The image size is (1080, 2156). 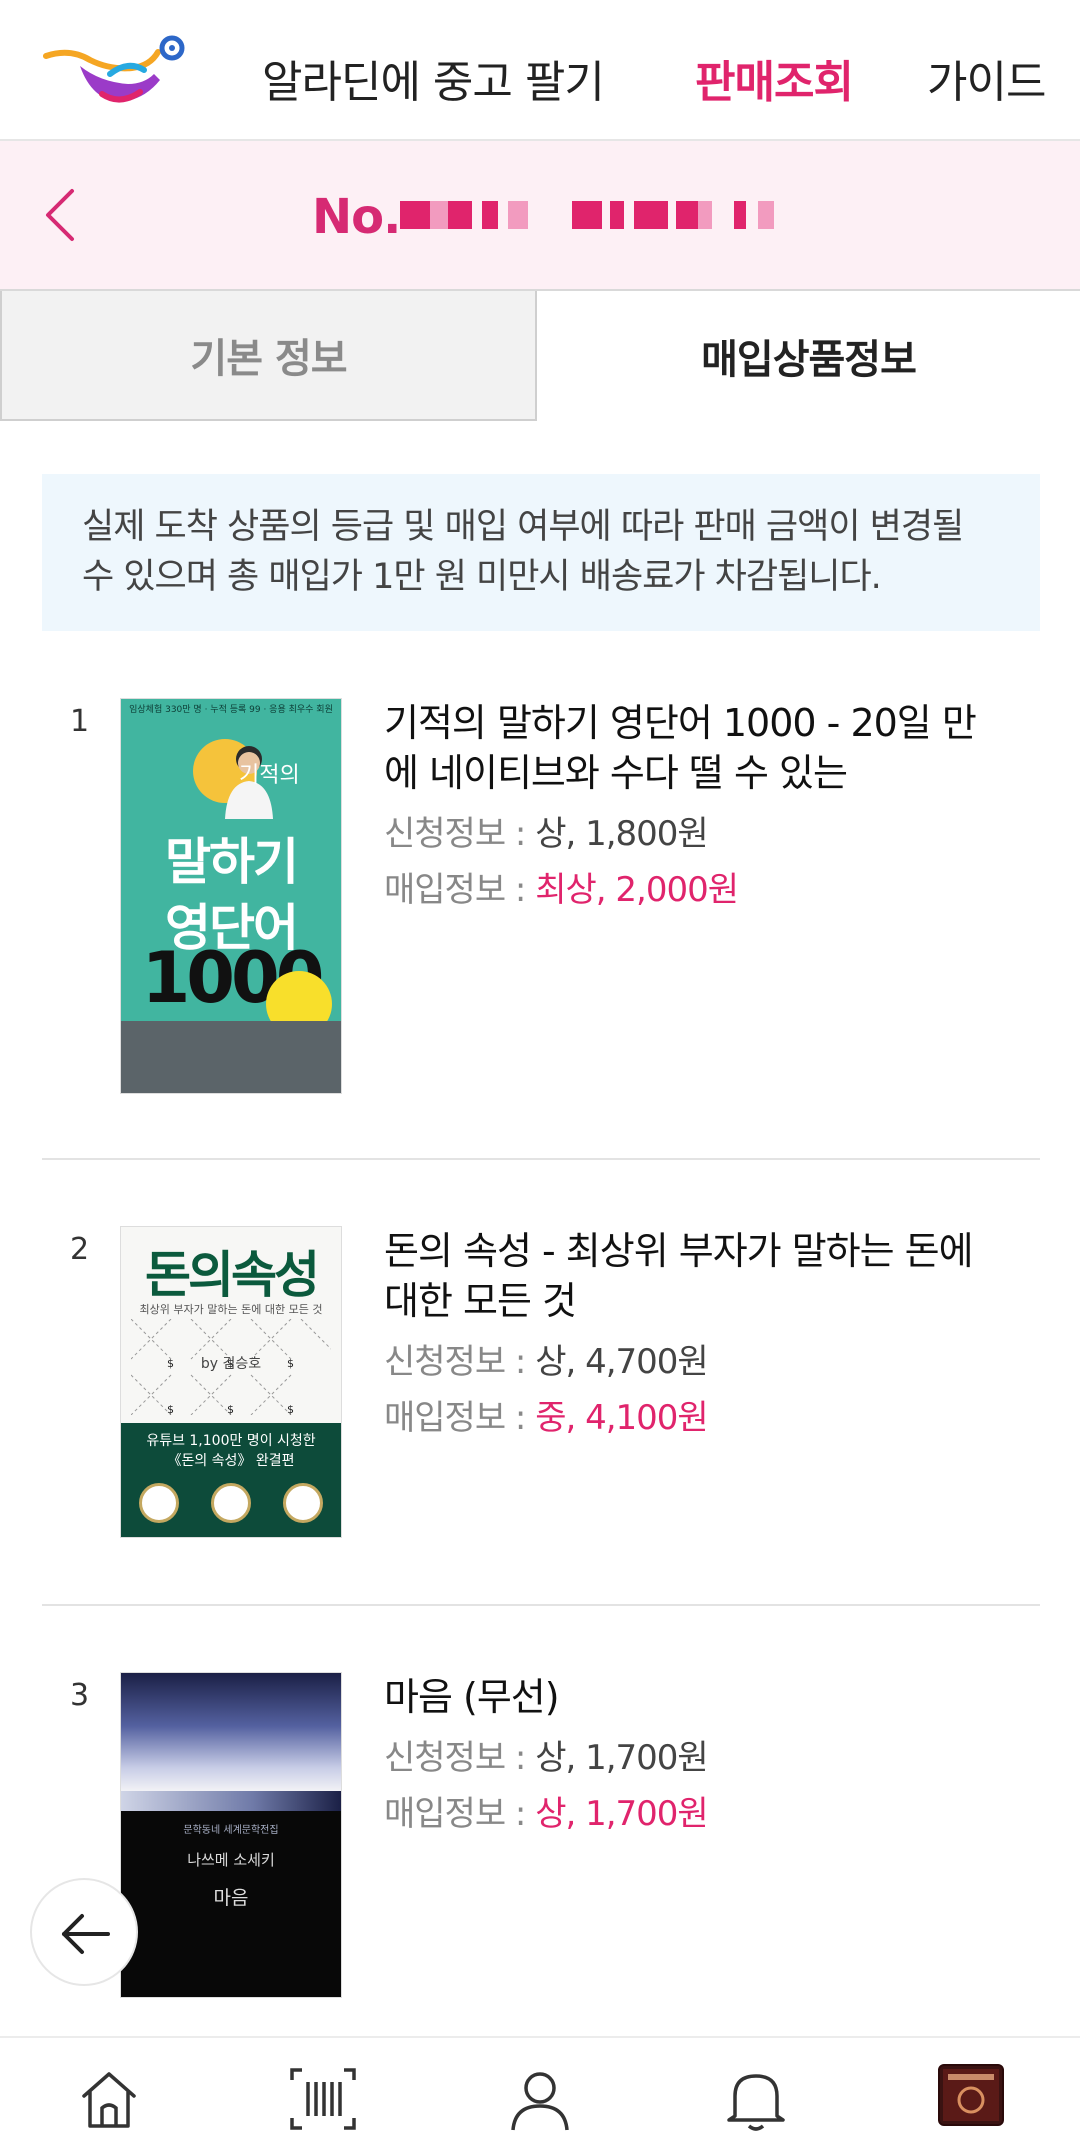 I want to click on book-cover: 문학동네 세계문학전집 나쓰메 소세키 마음, so click(x=231, y=1835).